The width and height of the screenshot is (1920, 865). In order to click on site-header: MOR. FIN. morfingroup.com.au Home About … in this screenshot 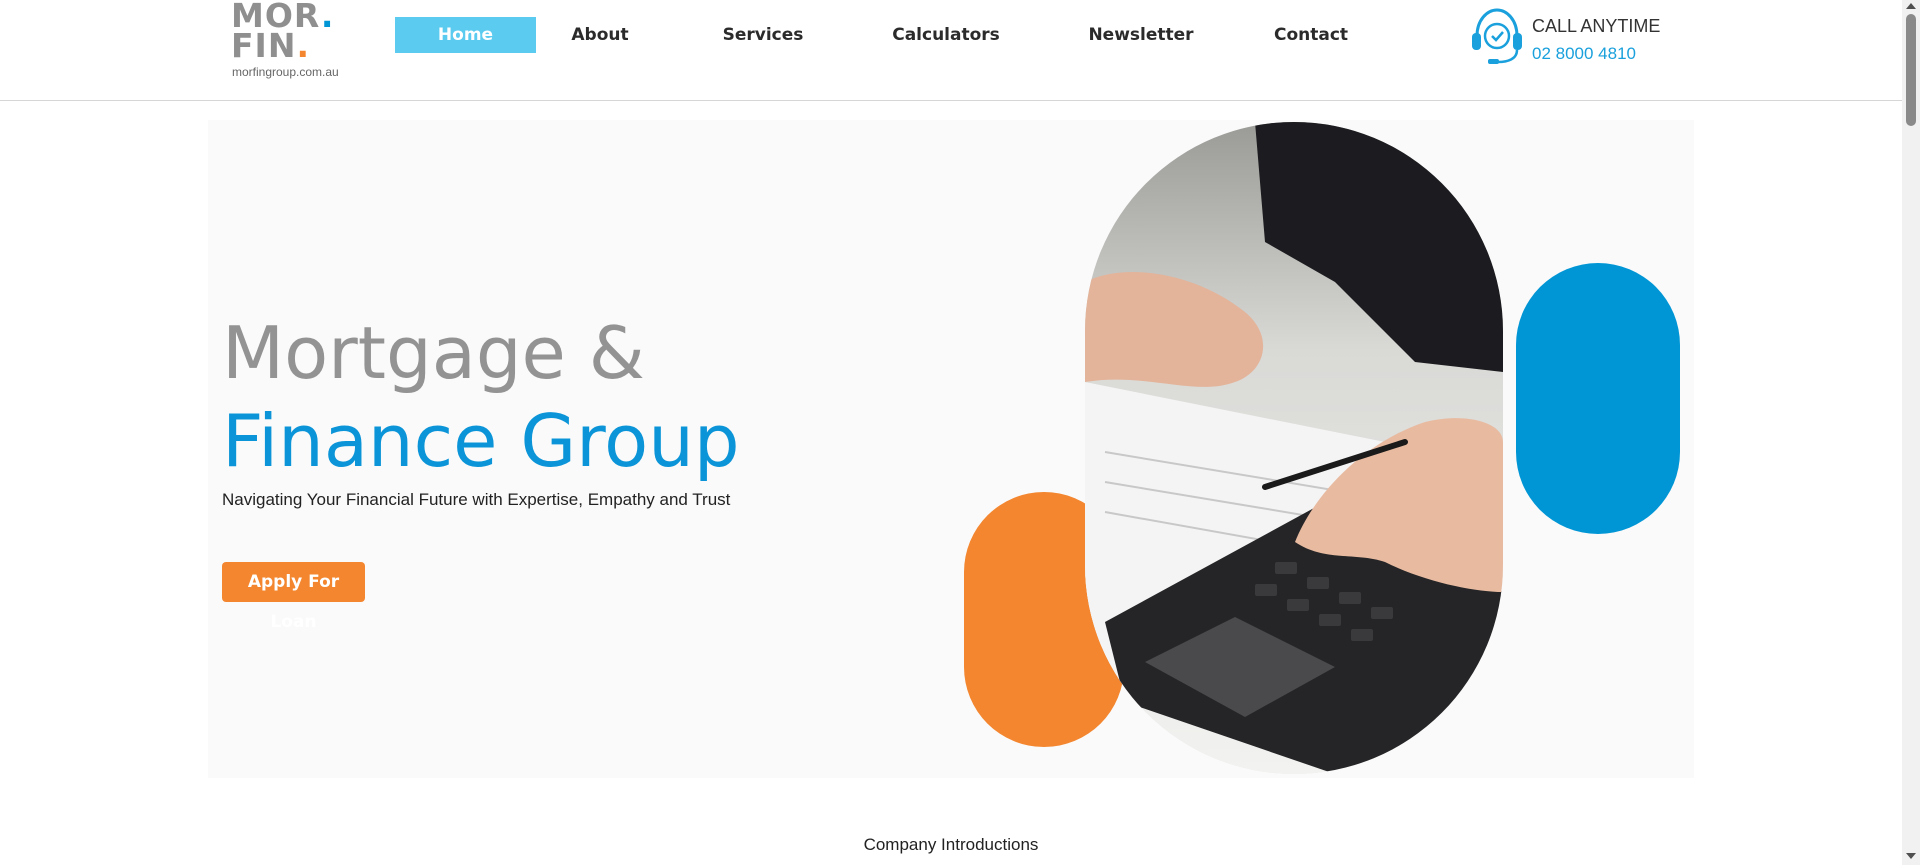, I will do `click(951, 50)`.